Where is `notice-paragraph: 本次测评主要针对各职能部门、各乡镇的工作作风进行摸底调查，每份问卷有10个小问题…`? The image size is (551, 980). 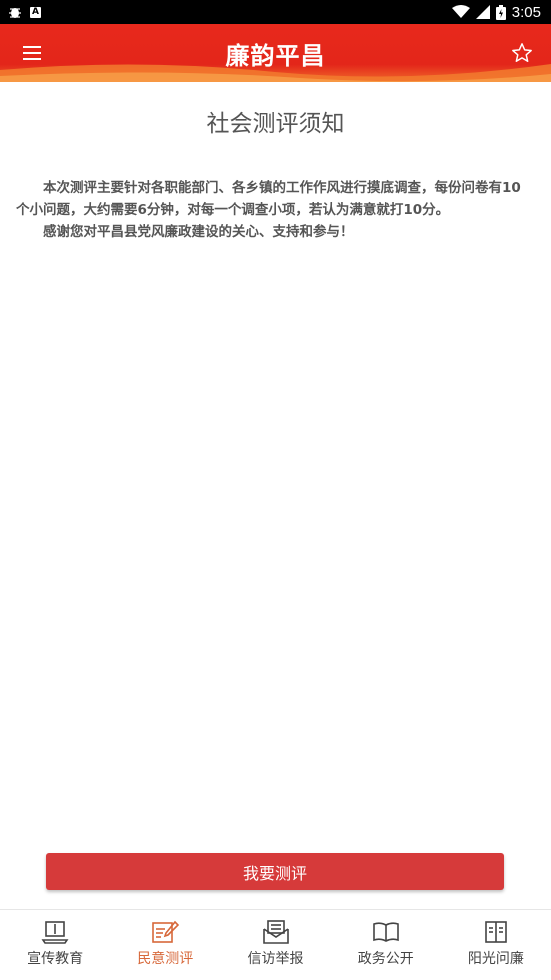
notice-paragraph: 本次测评主要针对各职能部门、各乡镇的工作作风进行摸底调查，每份问卷有10个小问题… is located at coordinates (268, 199).